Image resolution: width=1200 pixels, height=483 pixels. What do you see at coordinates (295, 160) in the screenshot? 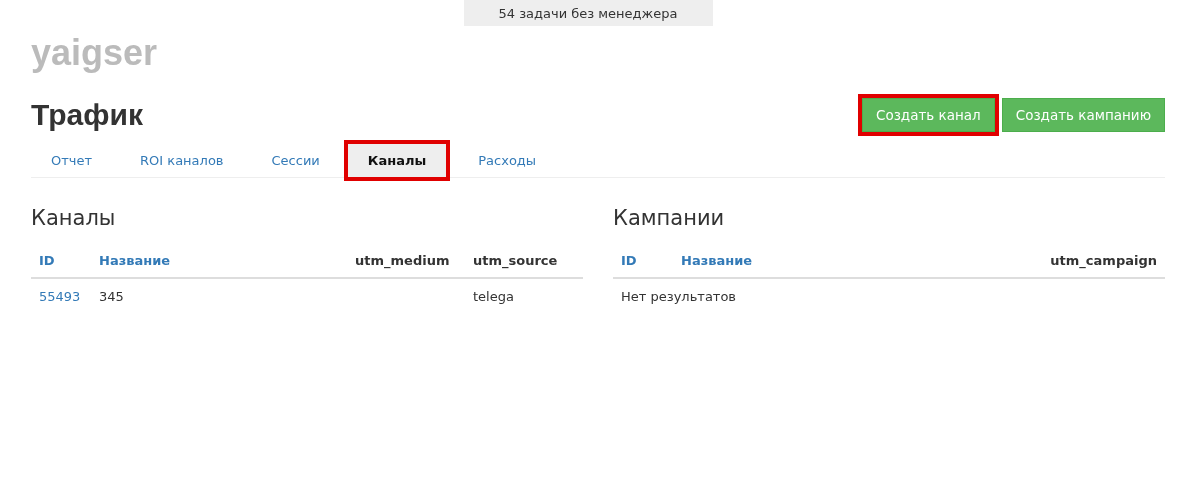
I see `tab: Сессии` at bounding box center [295, 160].